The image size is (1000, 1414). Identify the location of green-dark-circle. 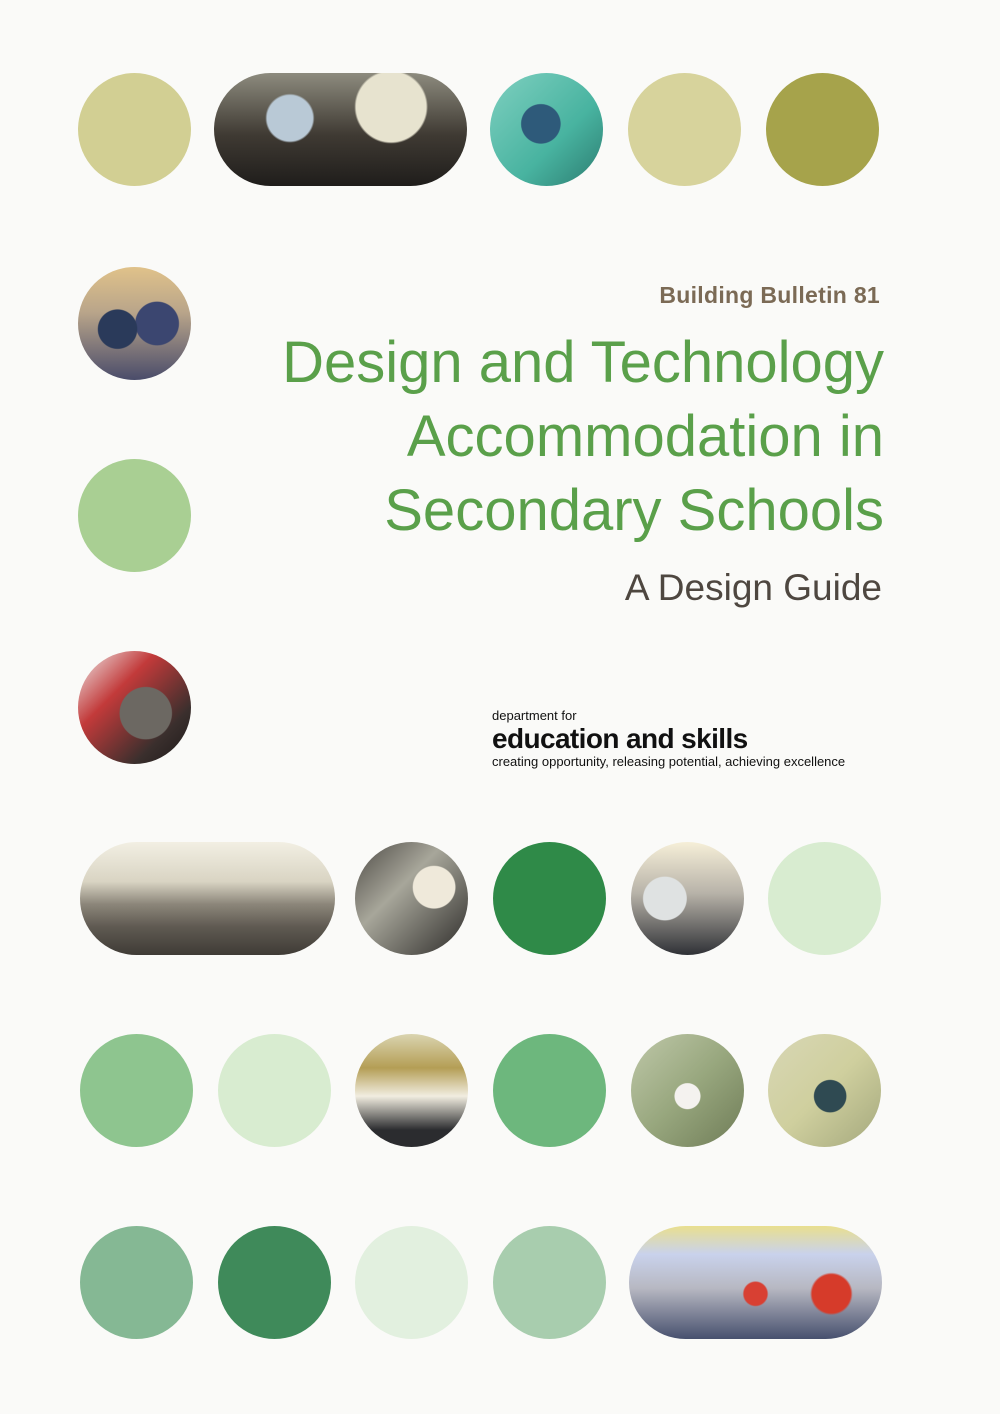
(549, 898).